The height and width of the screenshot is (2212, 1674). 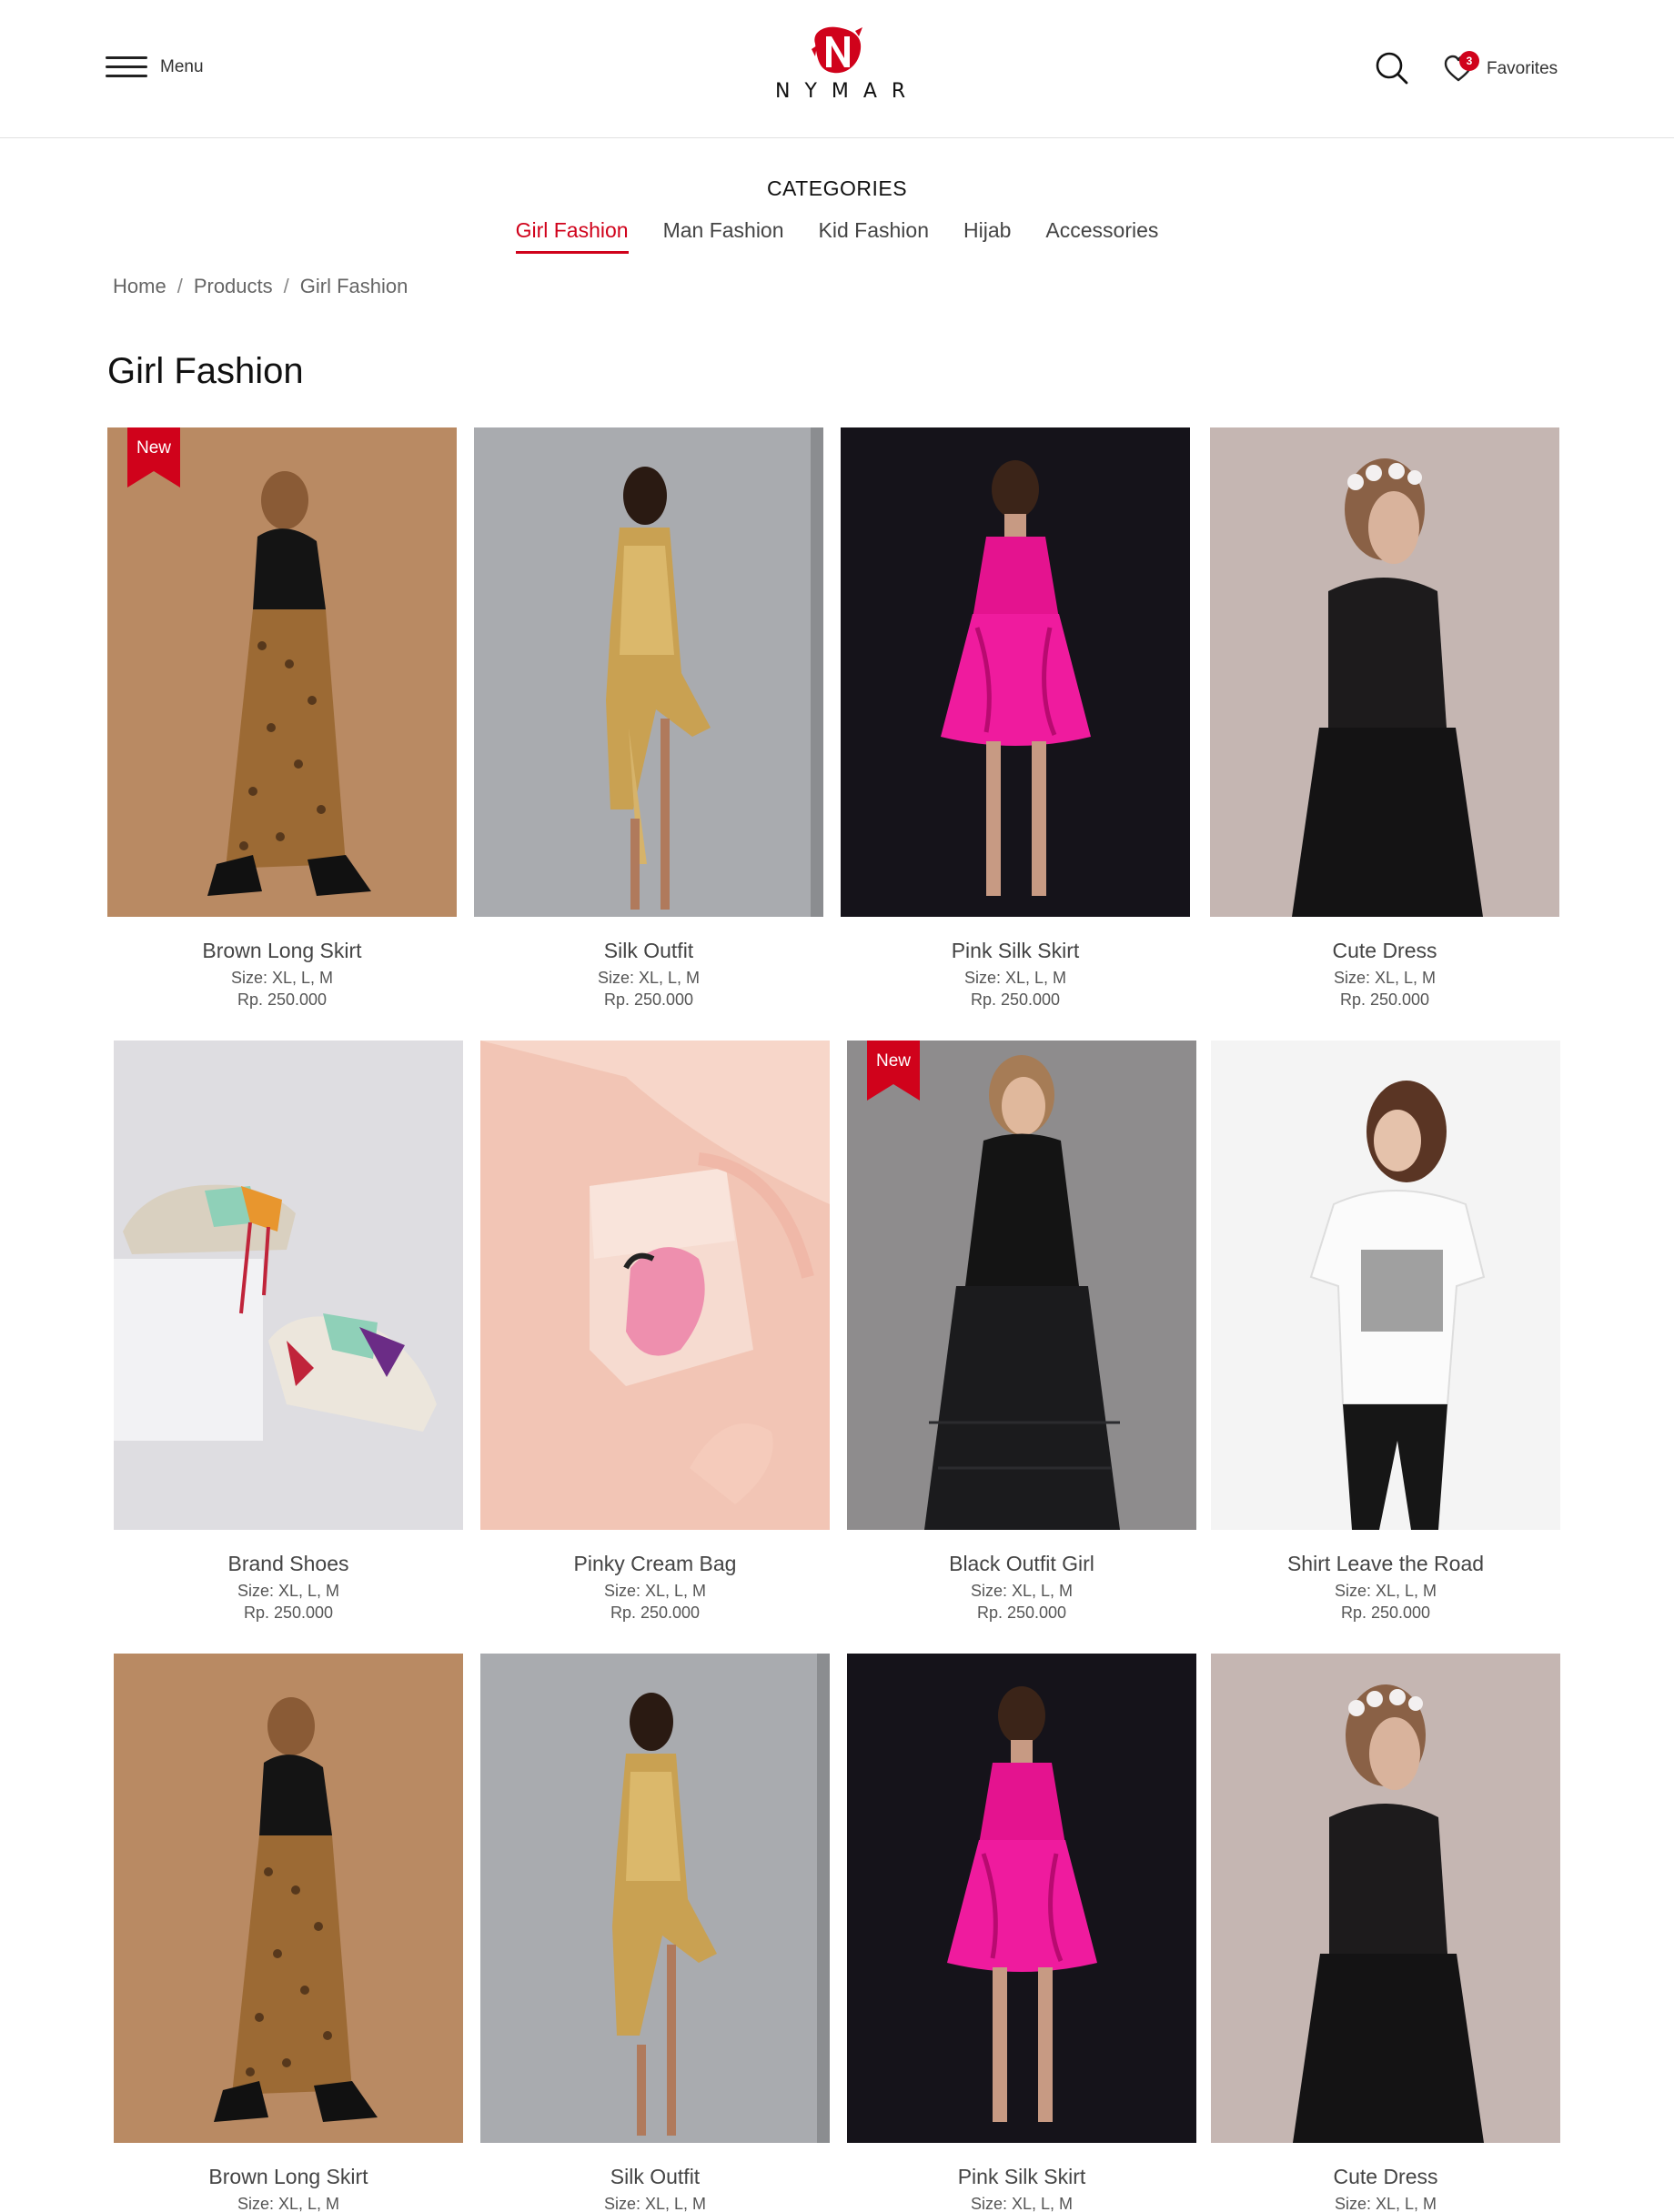 I want to click on categories-title: CATEGORIES, so click(x=837, y=188).